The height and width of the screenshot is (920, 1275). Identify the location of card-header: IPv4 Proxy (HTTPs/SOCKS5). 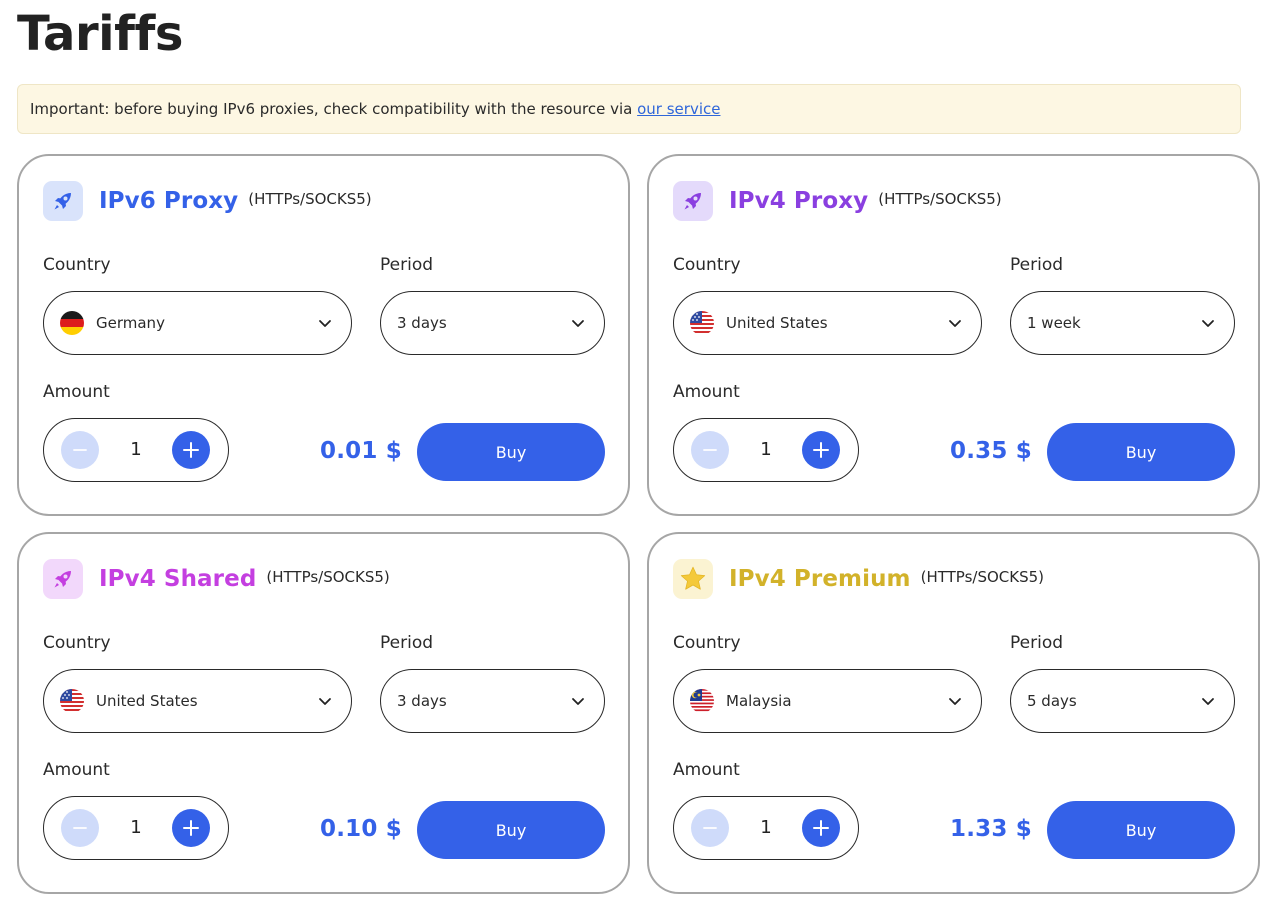
(837, 201).